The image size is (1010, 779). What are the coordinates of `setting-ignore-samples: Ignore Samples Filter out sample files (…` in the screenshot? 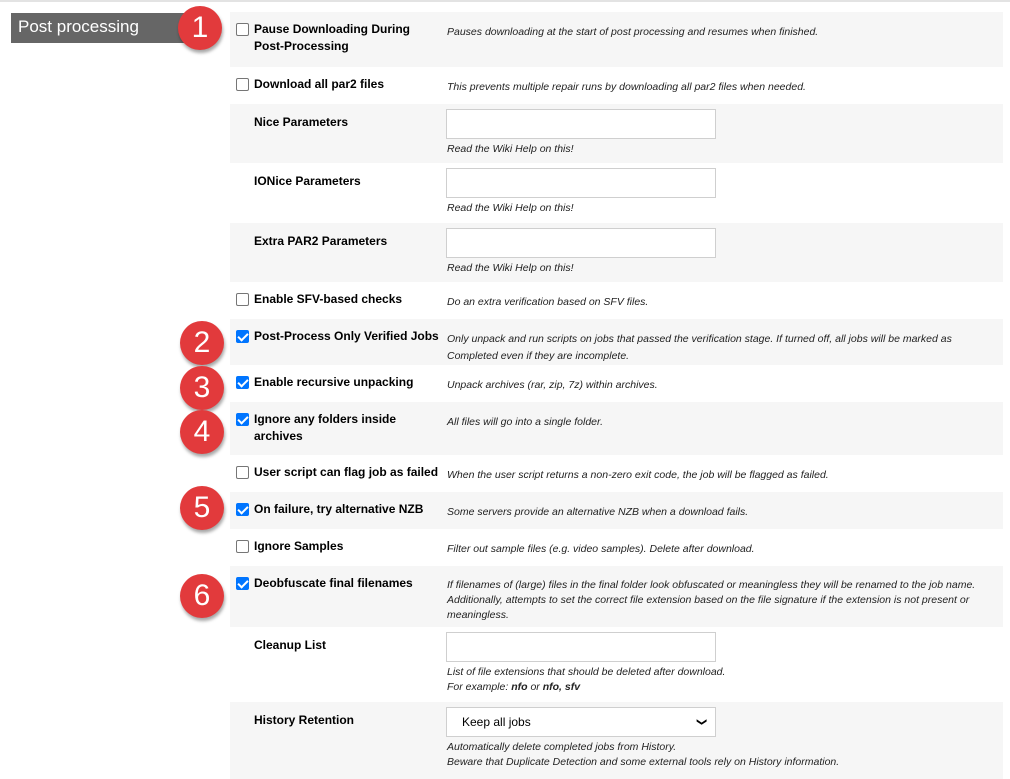 It's located at (616, 547).